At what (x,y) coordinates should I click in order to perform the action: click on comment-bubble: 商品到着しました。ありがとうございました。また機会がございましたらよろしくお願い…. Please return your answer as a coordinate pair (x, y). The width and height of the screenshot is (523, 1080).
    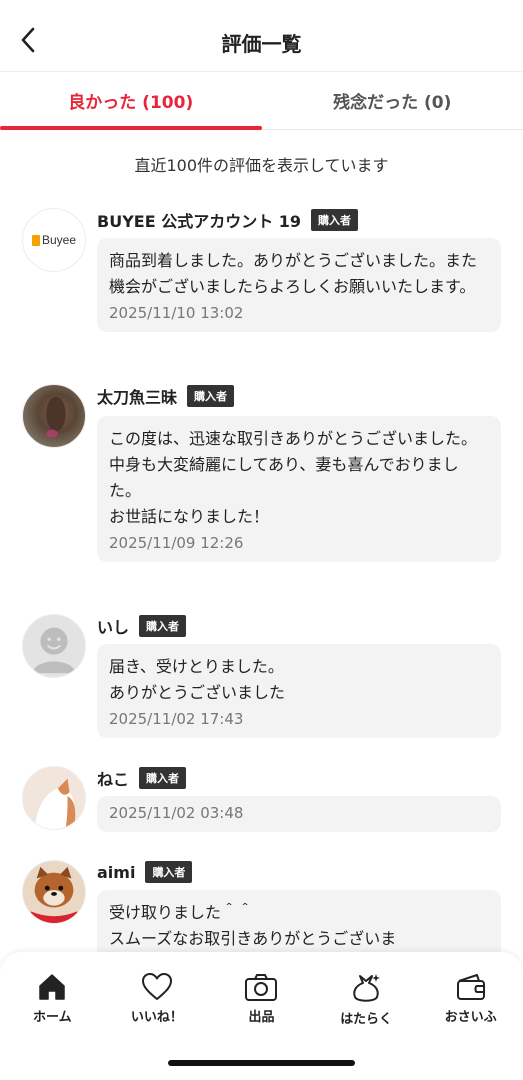
    Looking at the image, I should click on (299, 285).